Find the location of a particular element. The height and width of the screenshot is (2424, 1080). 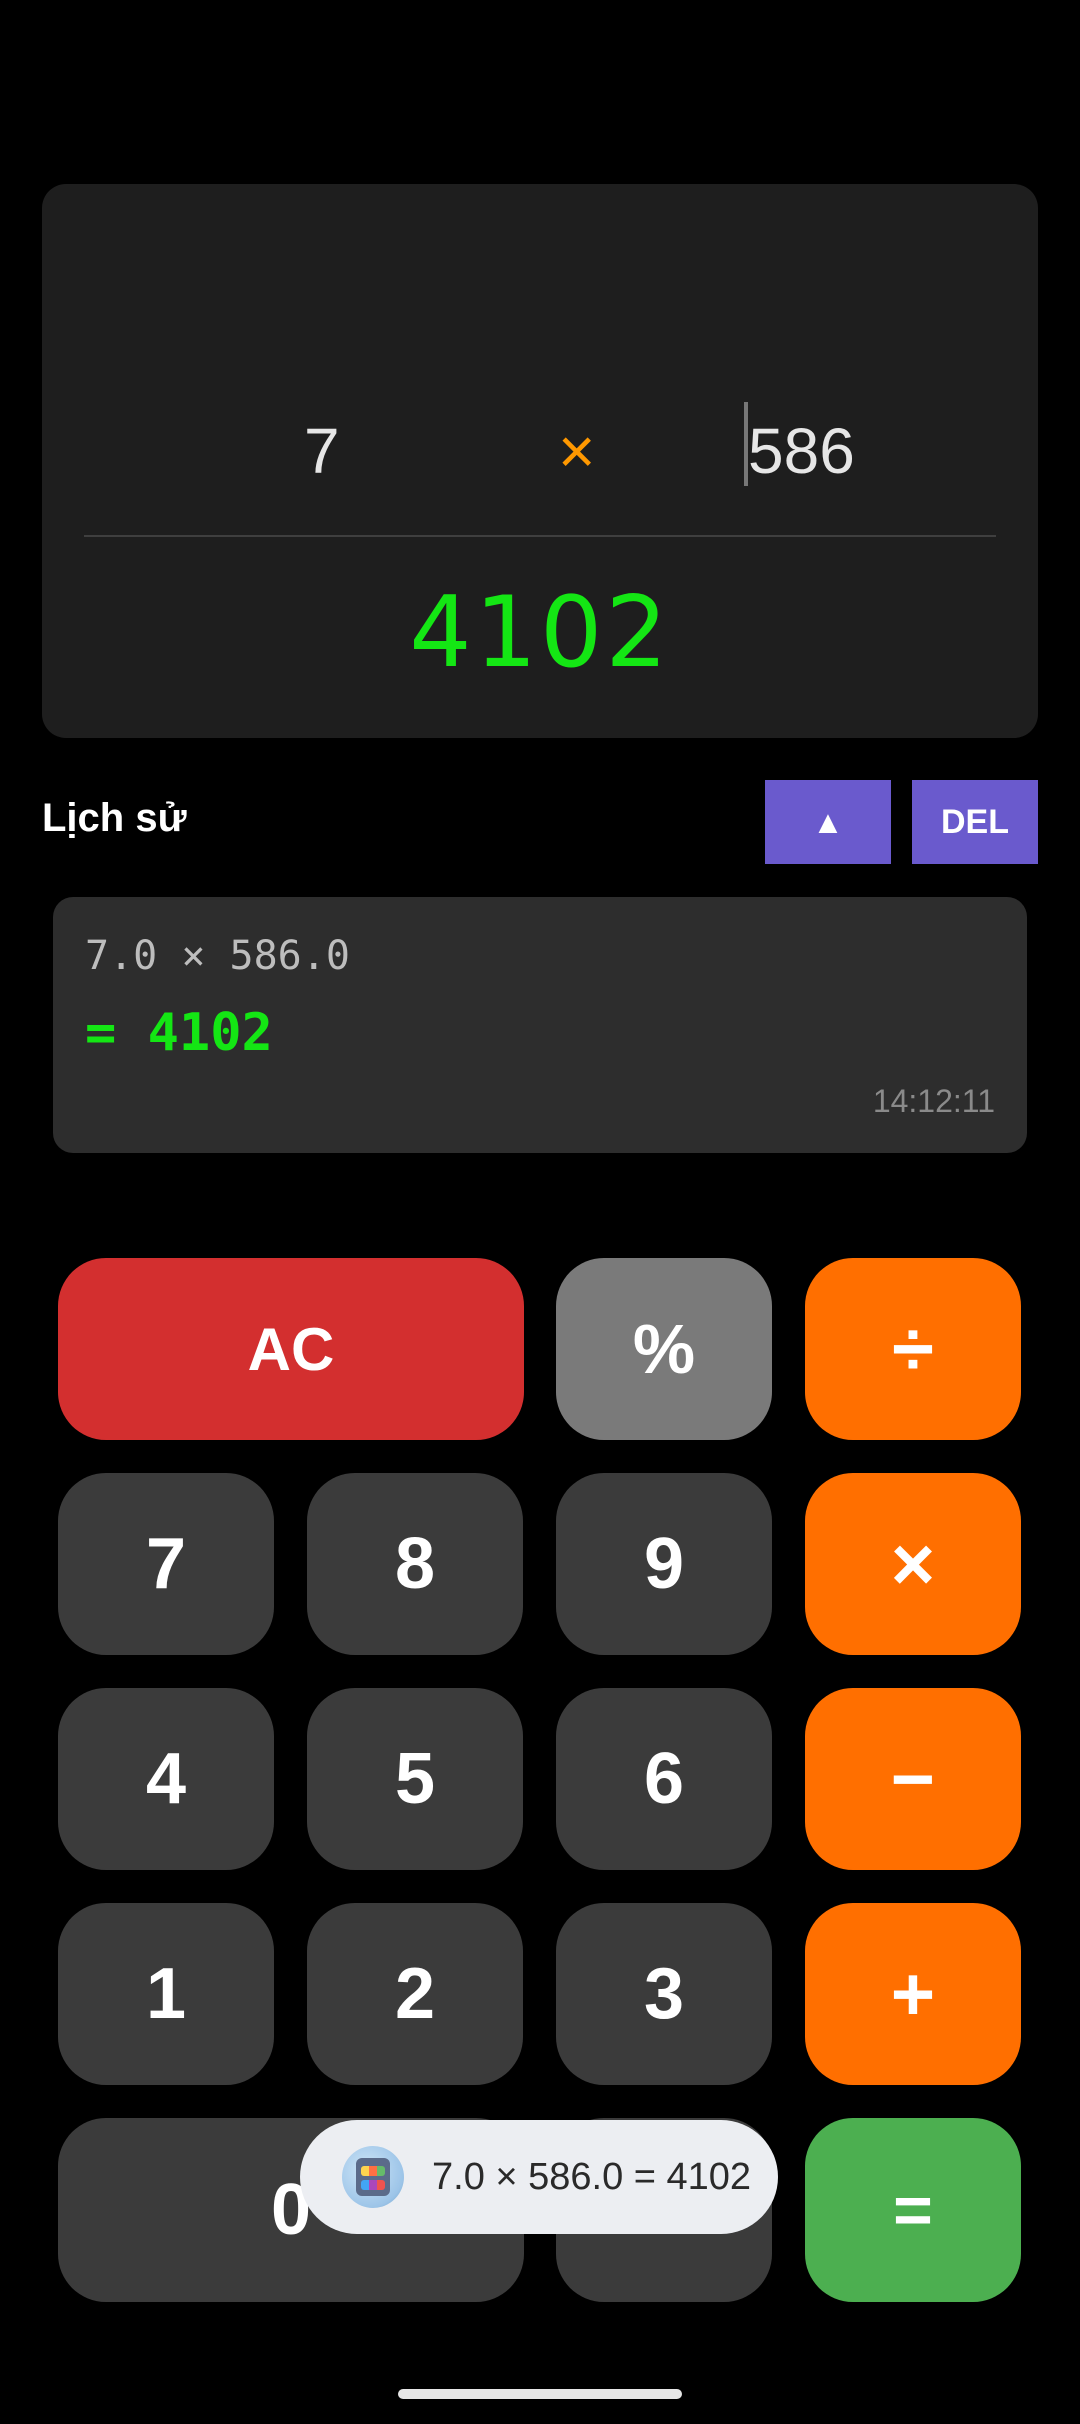

history-delete-button: DEL is located at coordinates (975, 822).